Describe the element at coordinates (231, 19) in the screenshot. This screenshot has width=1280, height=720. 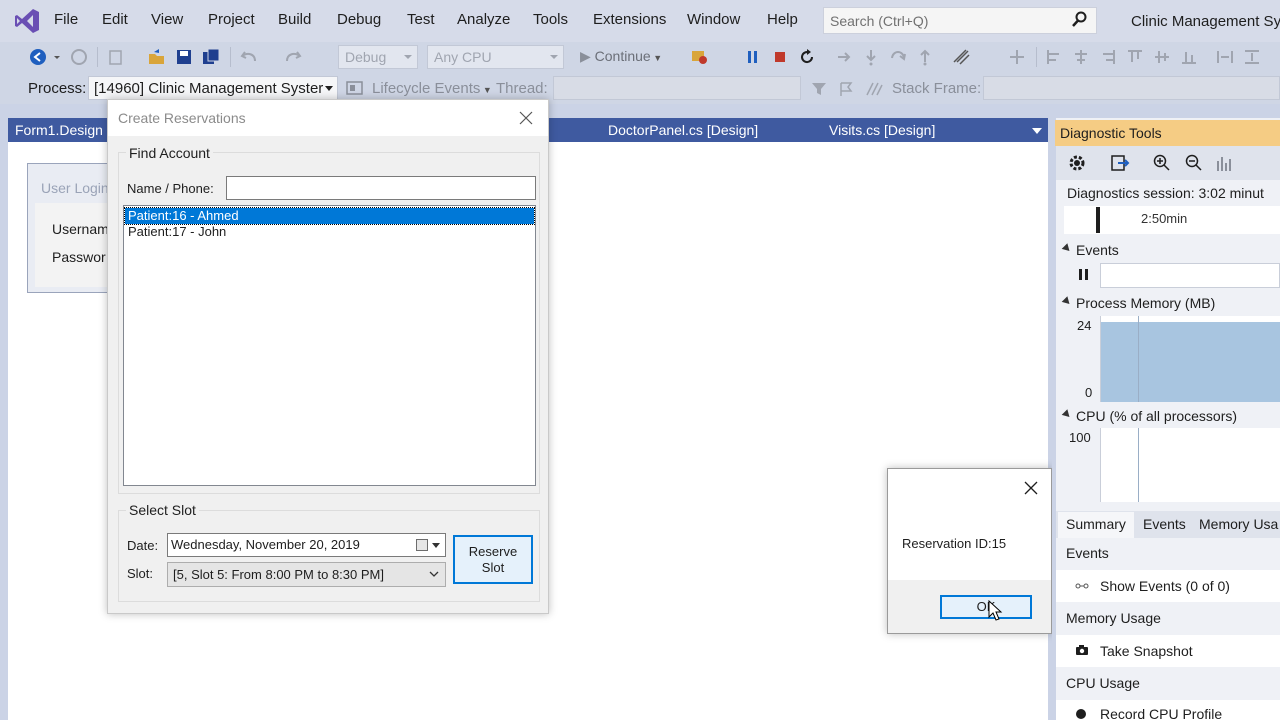
I see `menu-project: Project` at that location.